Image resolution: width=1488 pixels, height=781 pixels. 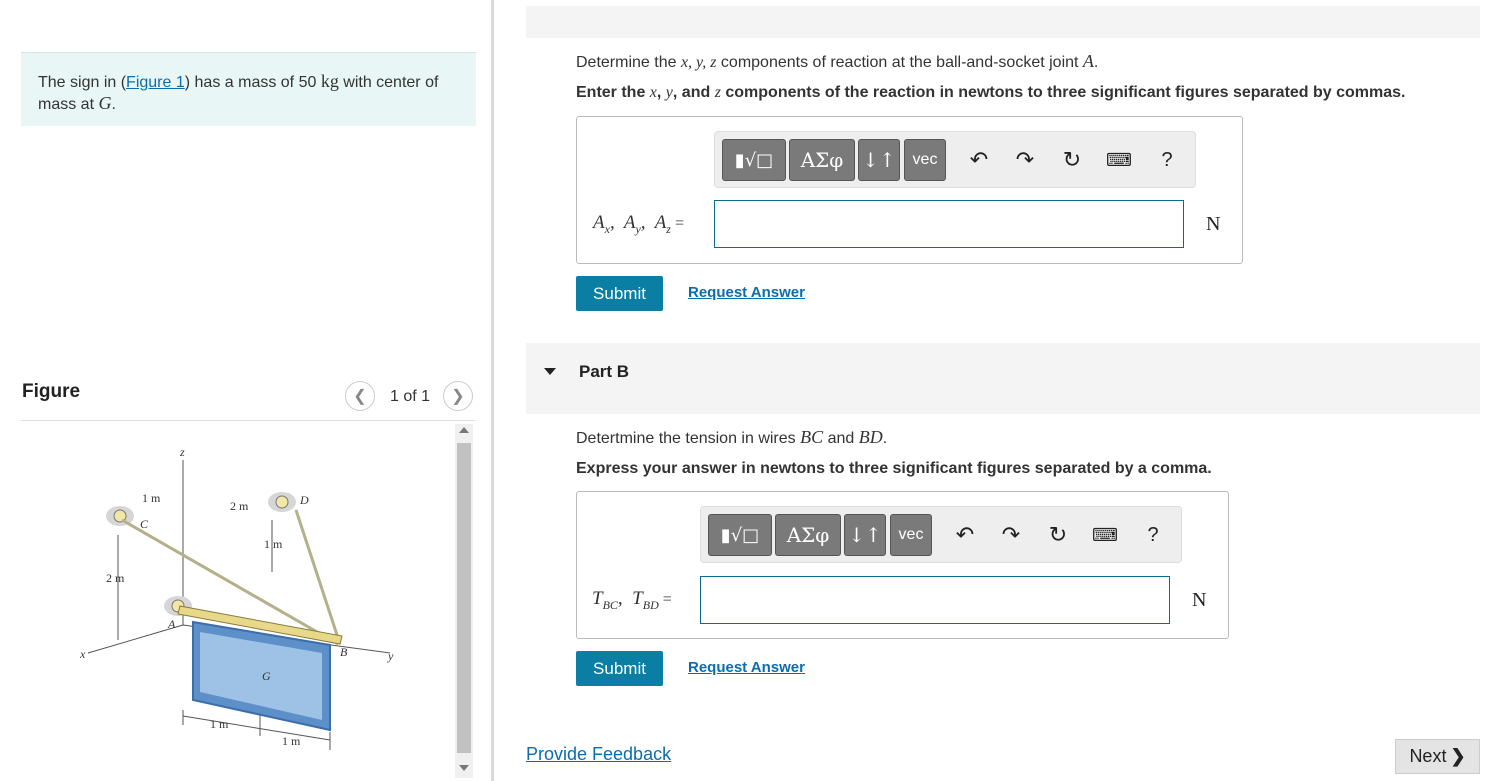 I want to click on chevron-left-icon: ❮, so click(x=360, y=396).